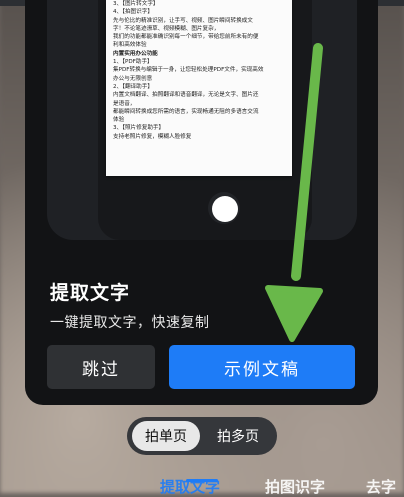  Describe the element at coordinates (119, 120) in the screenshot. I see `document-line: 体验` at that location.